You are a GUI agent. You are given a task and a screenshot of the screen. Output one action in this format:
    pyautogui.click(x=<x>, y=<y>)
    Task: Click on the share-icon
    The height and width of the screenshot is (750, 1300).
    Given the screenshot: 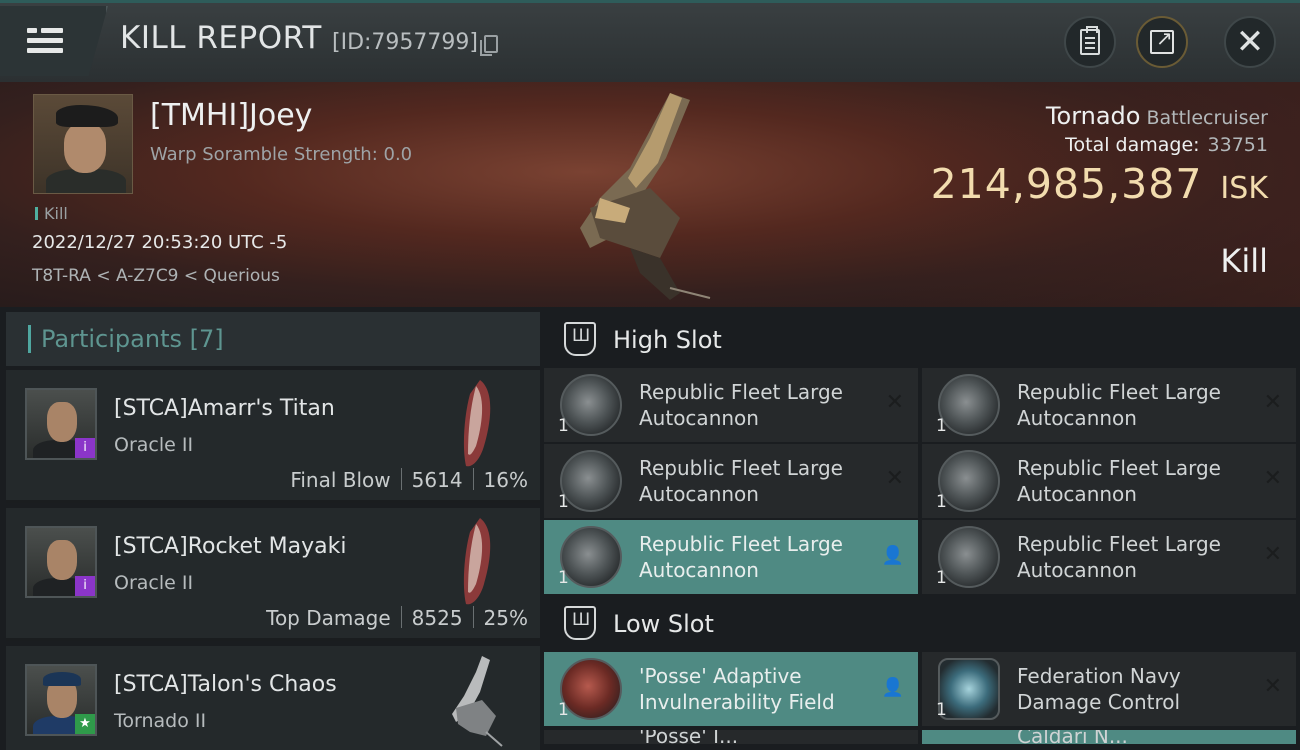 What is the action you would take?
    pyautogui.click(x=1162, y=40)
    